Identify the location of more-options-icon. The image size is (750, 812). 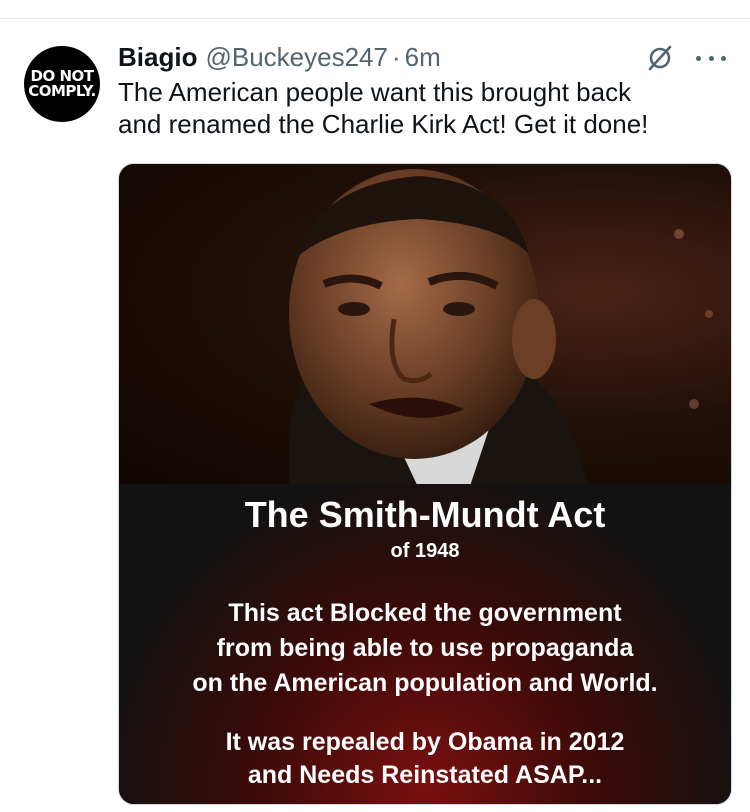
(711, 58).